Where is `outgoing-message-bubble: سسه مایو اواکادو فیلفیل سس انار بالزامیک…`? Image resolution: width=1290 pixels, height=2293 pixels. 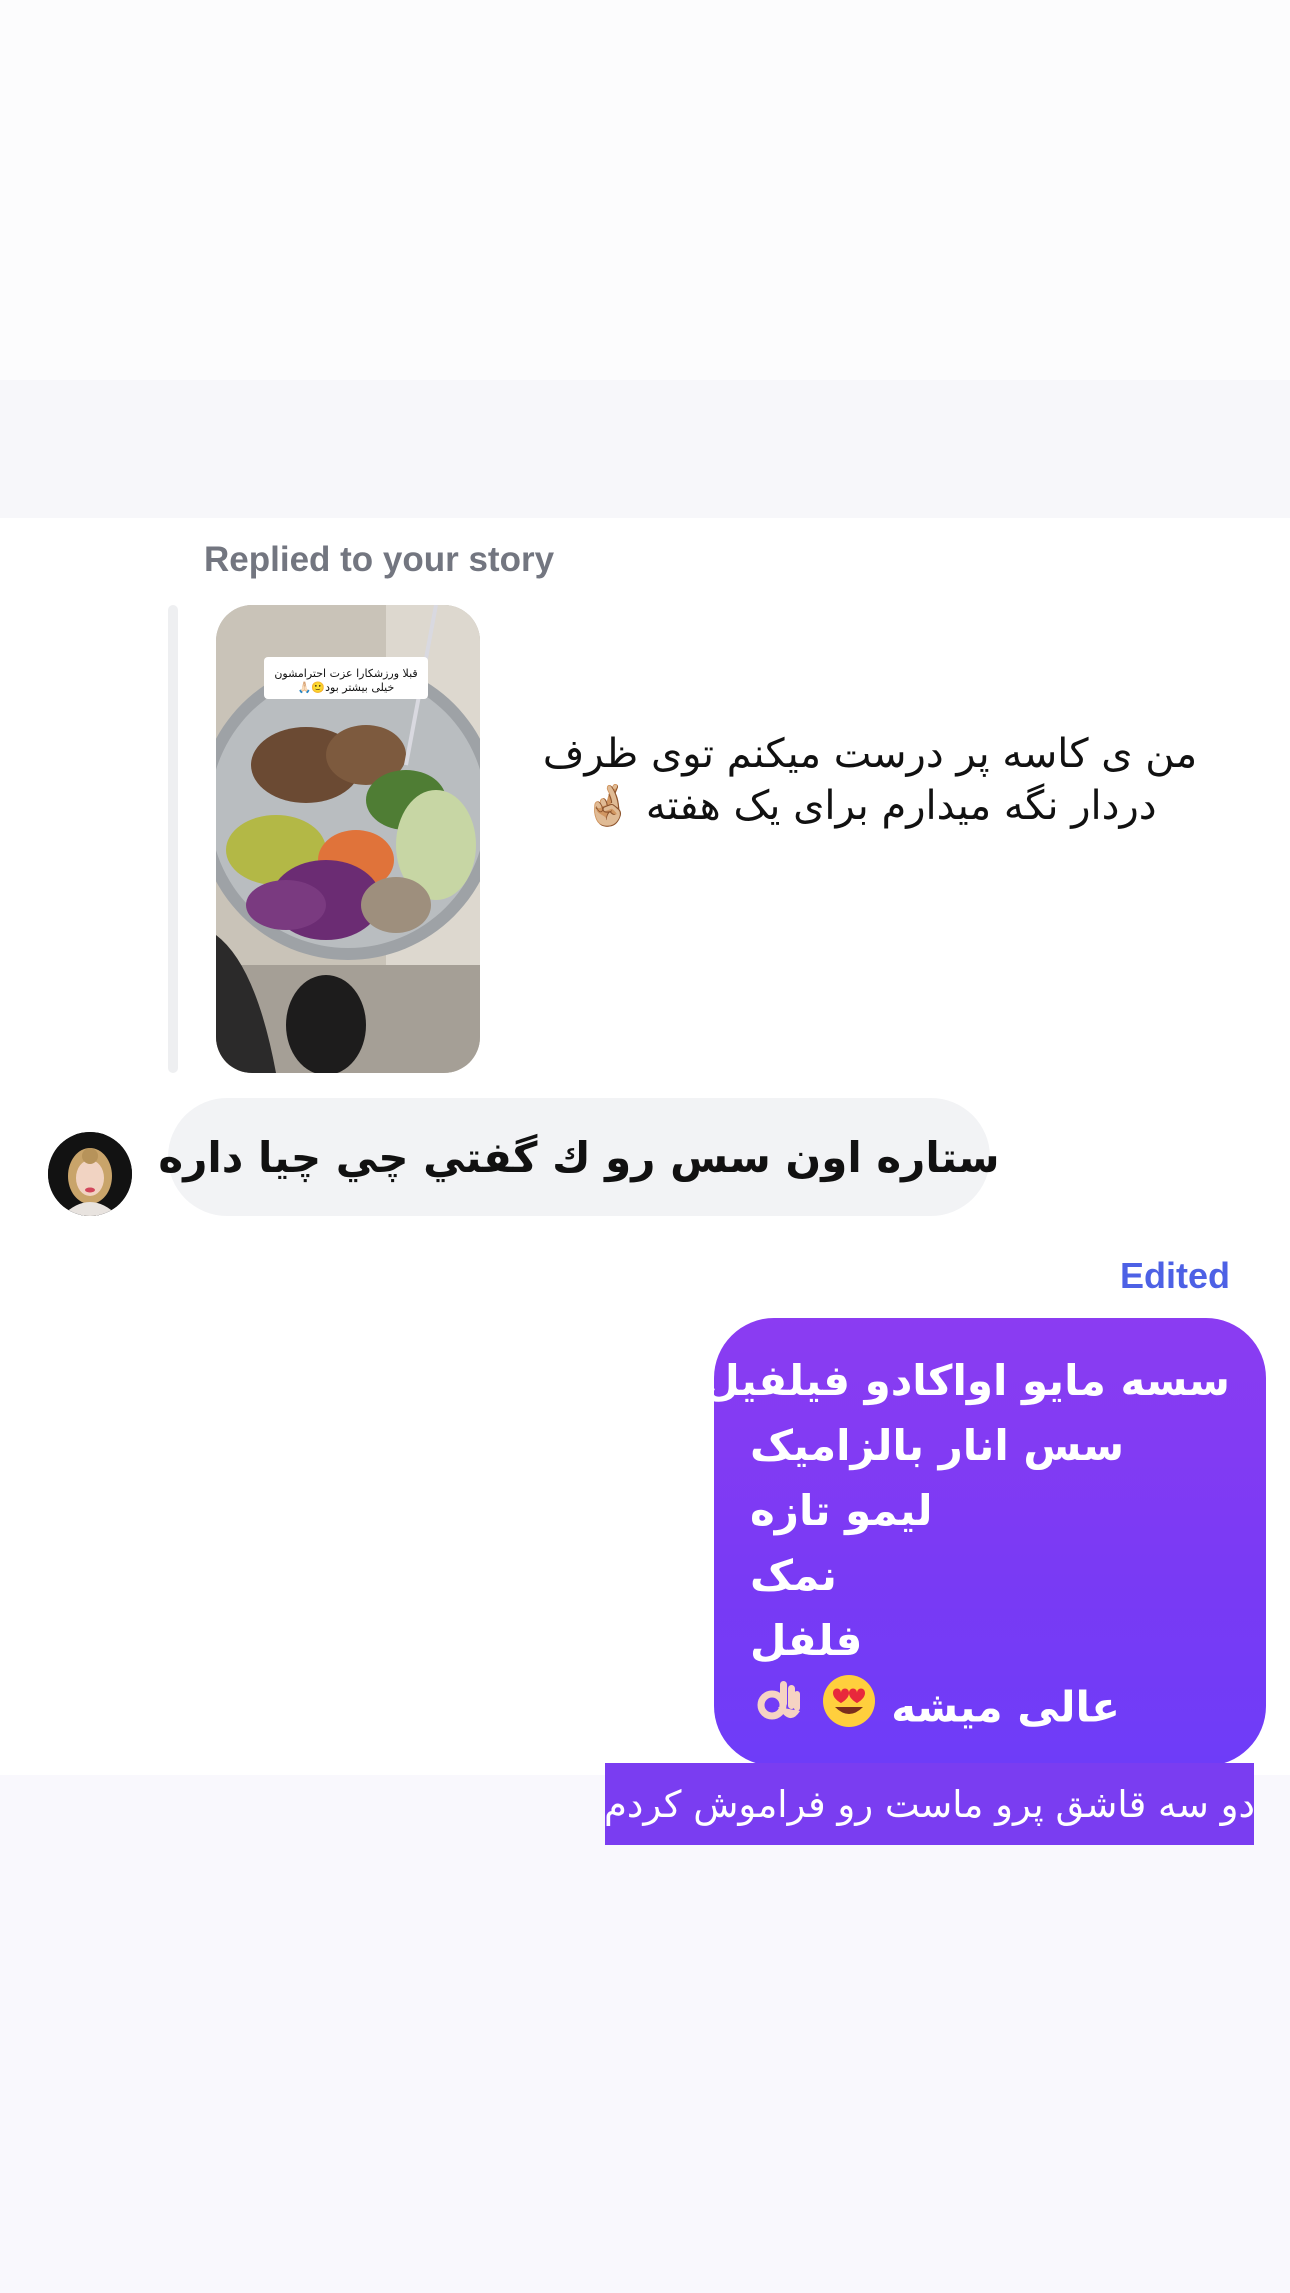 outgoing-message-bubble: سسه مایو اواکادو فیلفیل سس انار بالزامیک… is located at coordinates (984, 1542).